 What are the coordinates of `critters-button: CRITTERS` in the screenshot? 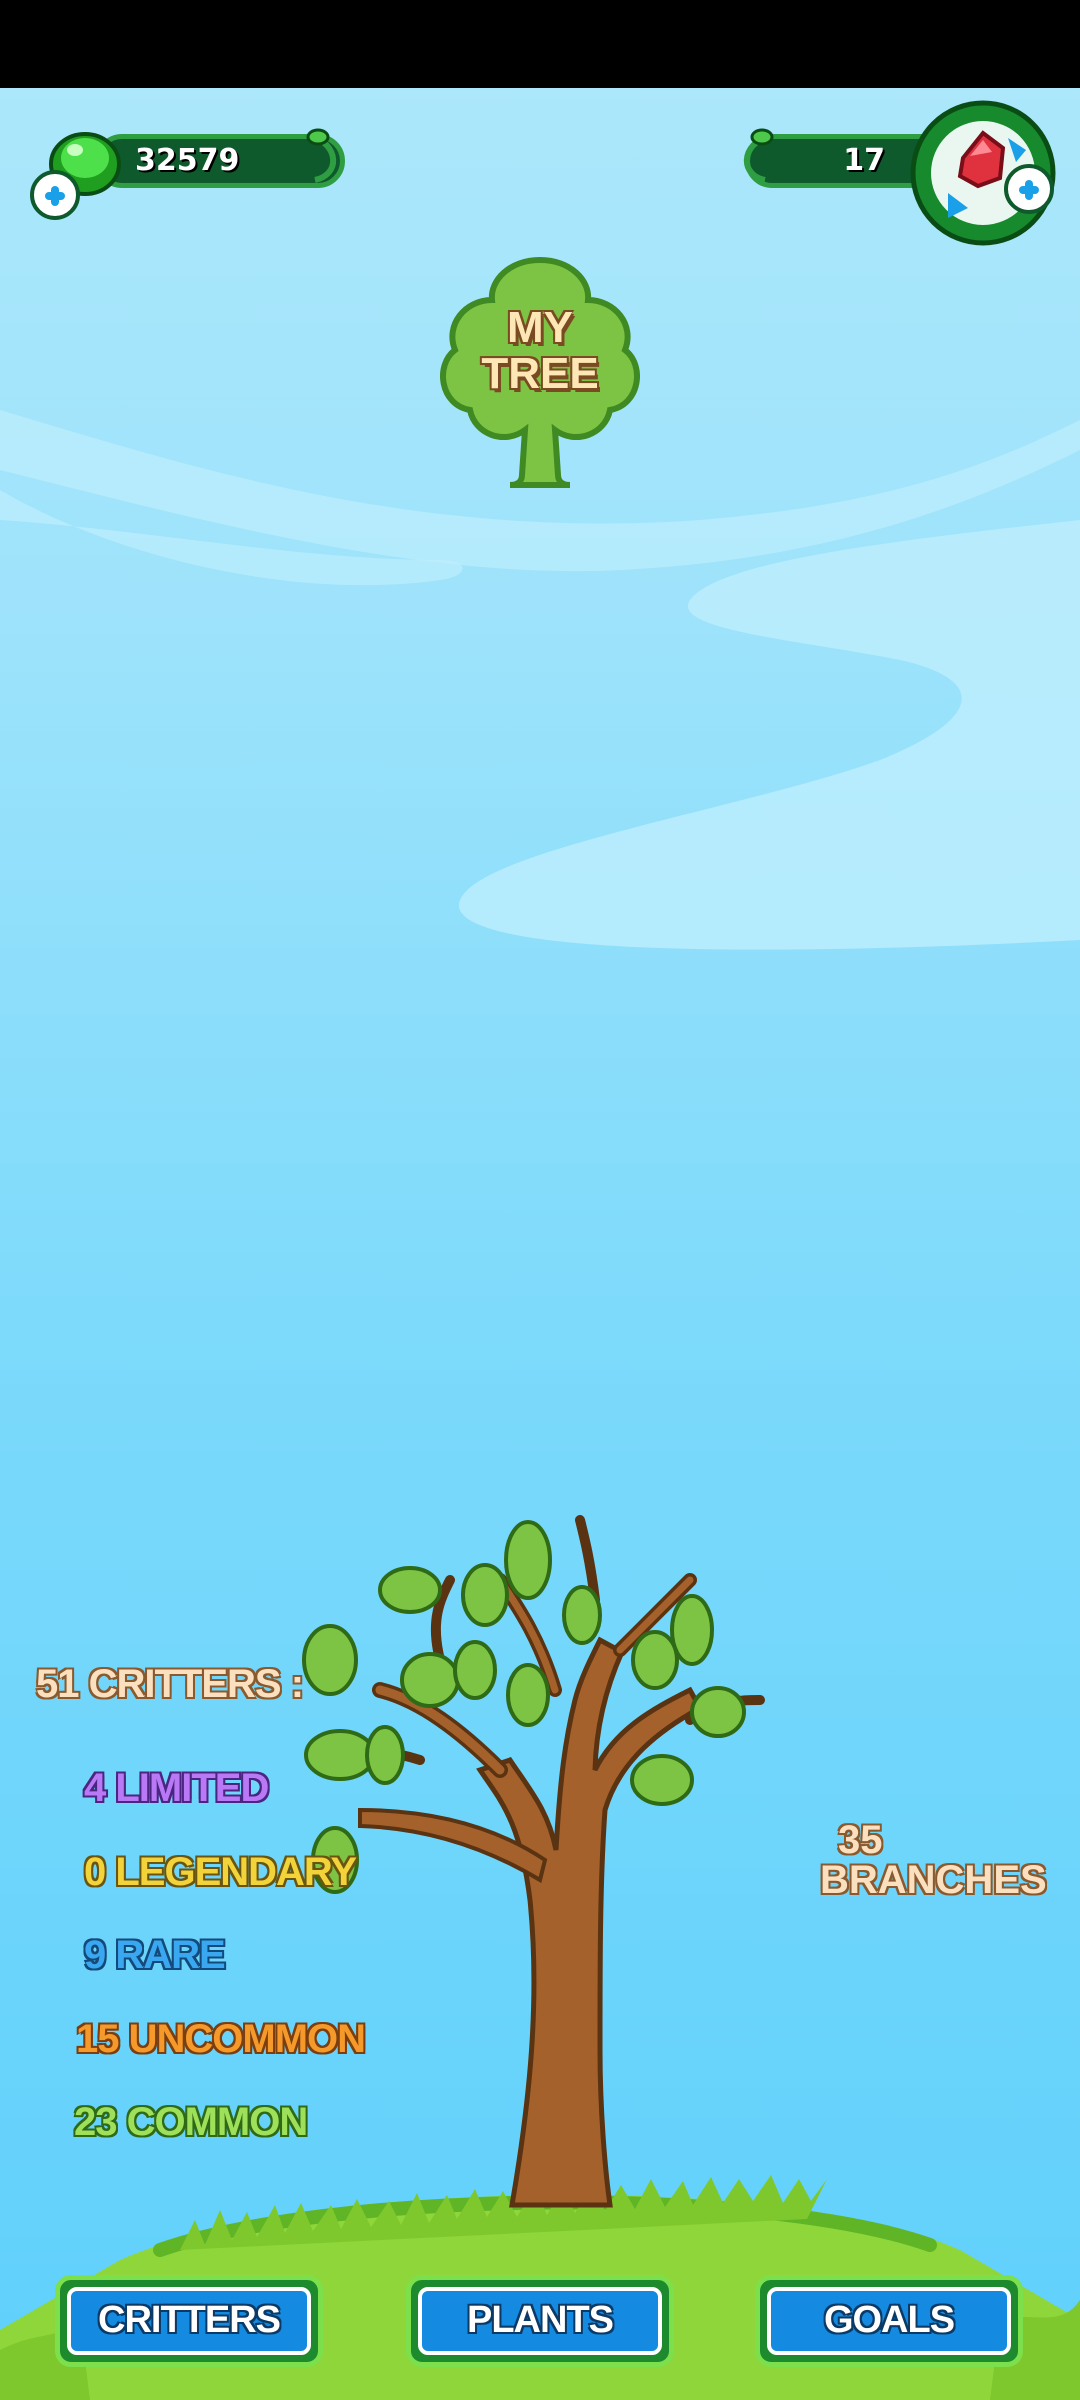 It's located at (189, 2321).